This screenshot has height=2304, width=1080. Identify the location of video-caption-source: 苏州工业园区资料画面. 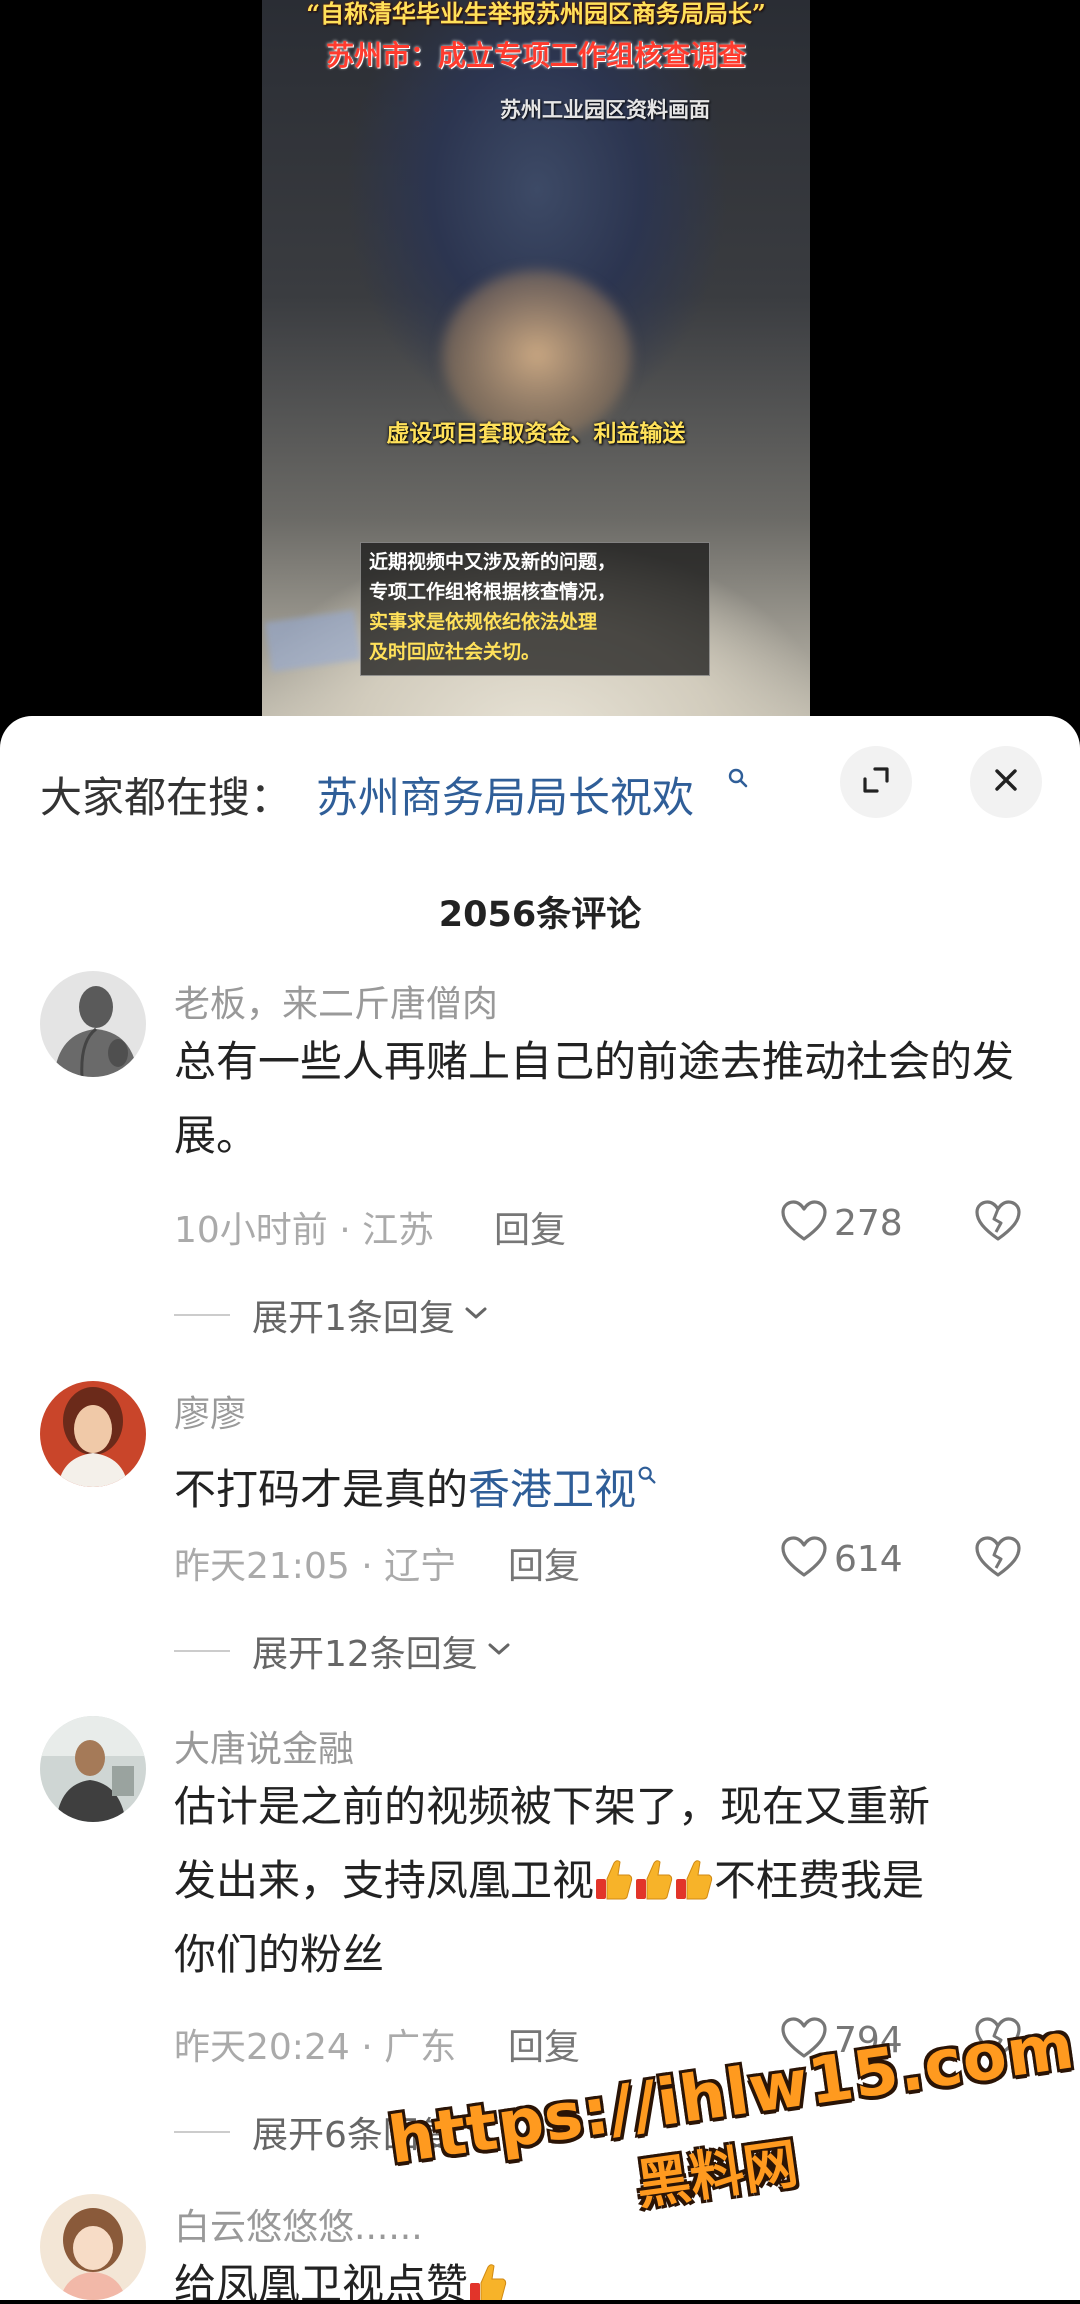
(605, 109).